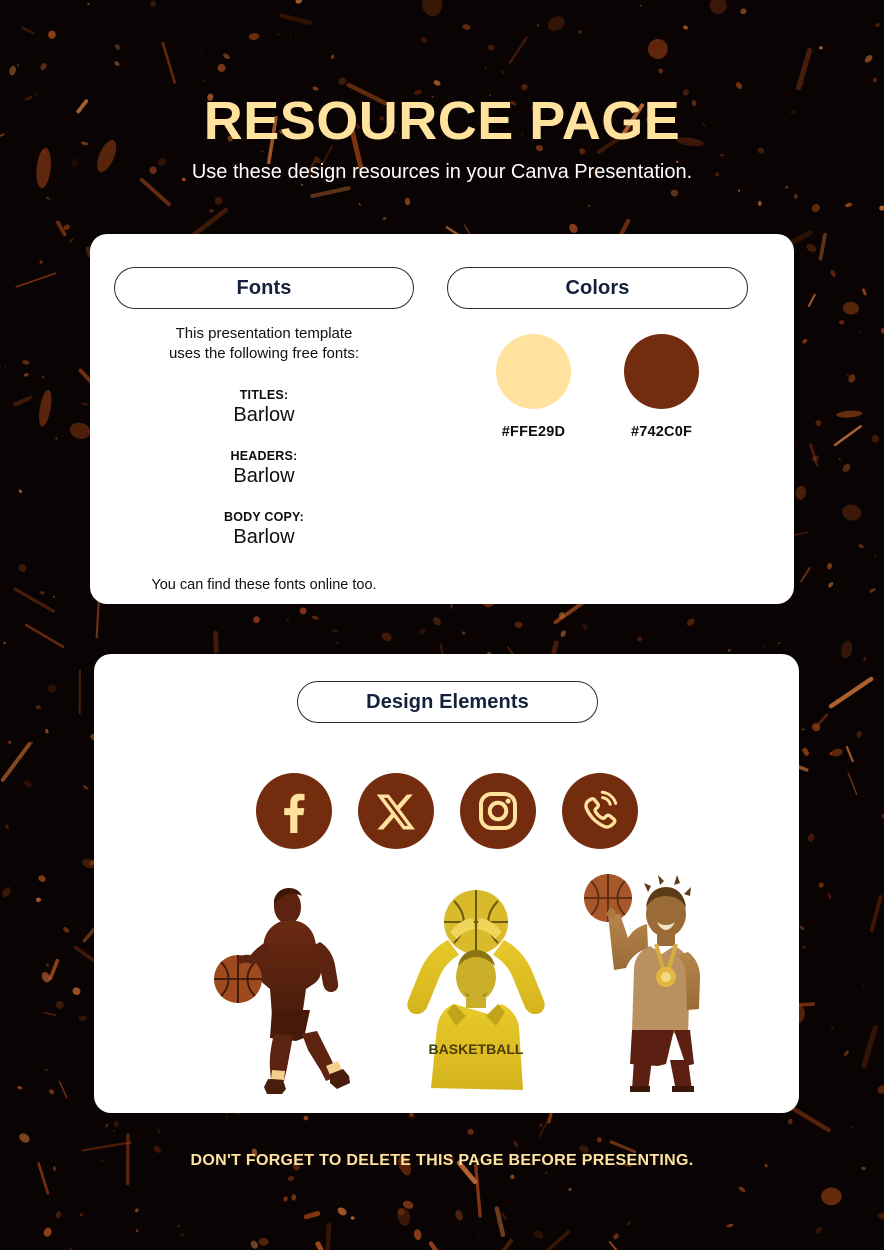 This screenshot has width=884, height=1250. What do you see at coordinates (293, 811) in the screenshot?
I see `facebook-icon` at bounding box center [293, 811].